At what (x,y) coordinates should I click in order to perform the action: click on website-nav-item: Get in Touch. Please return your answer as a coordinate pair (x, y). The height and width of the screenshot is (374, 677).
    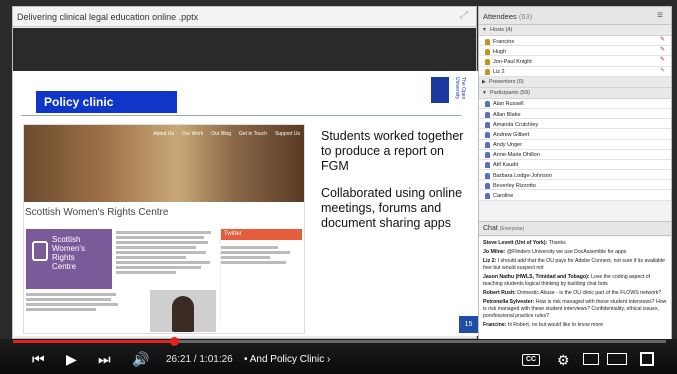
    Looking at the image, I should click on (253, 134).